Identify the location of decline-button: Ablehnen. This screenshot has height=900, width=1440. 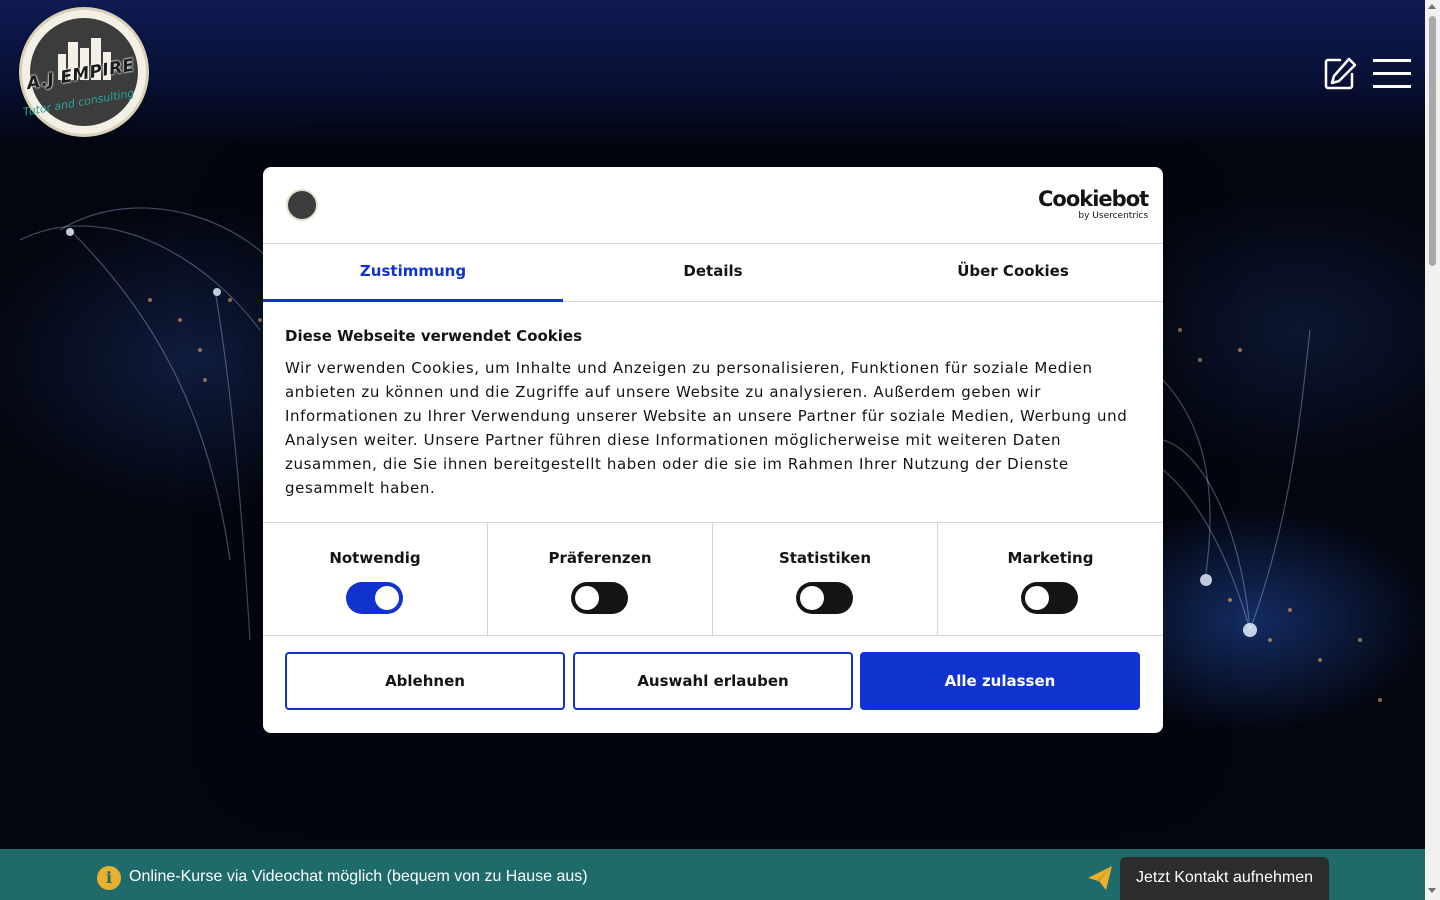
(425, 681).